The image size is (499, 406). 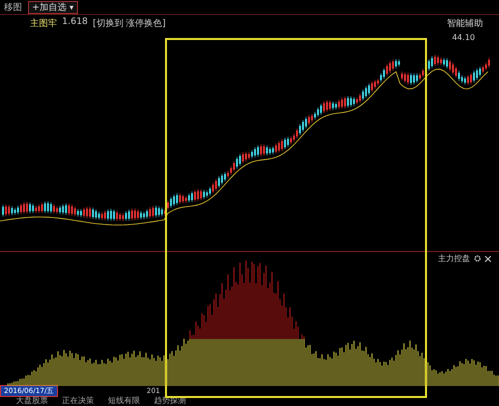 I want to click on assist-label: 智能辅助, so click(x=465, y=23).